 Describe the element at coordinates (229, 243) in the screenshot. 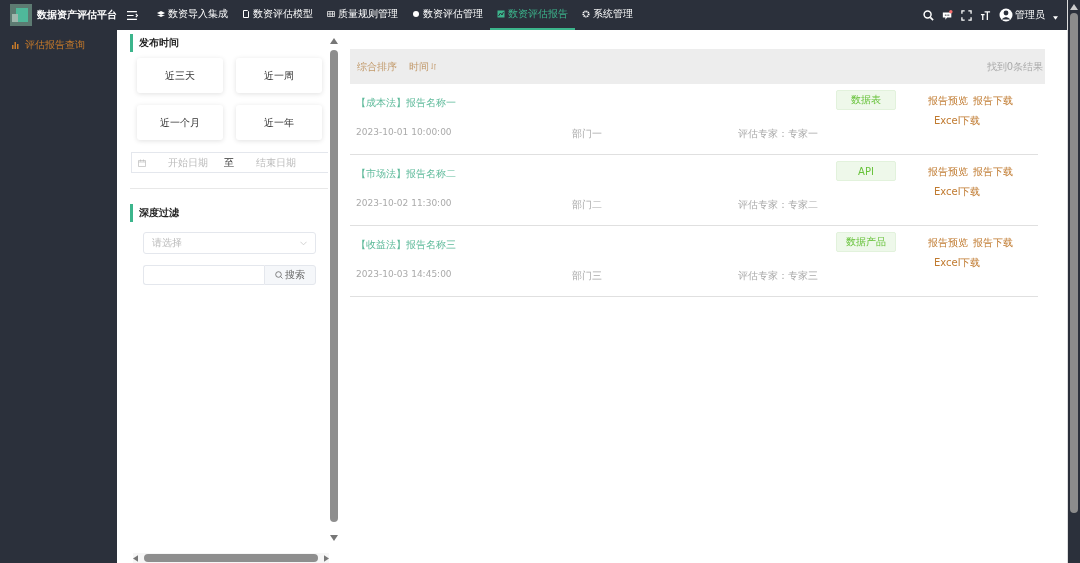

I see `select-field: 请选择` at that location.